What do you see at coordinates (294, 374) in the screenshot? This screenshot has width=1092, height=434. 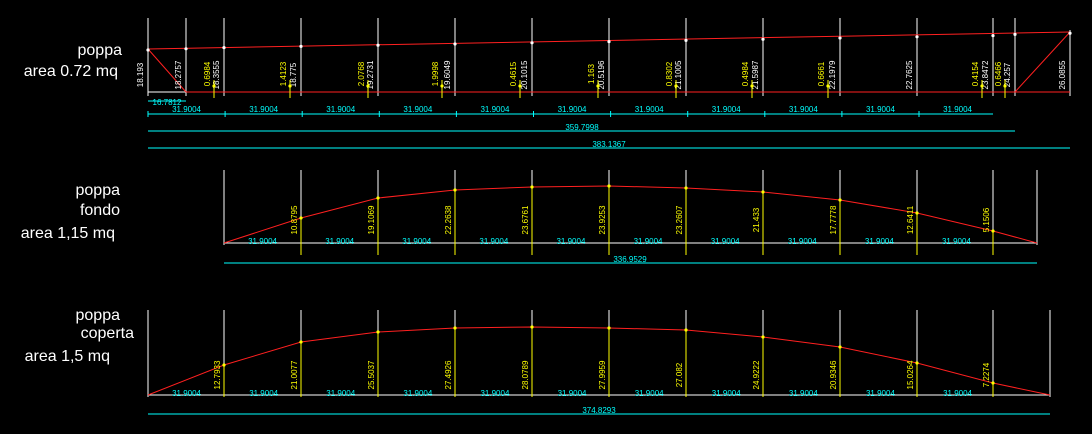 I see `height-label-p3: 21.0077` at bounding box center [294, 374].